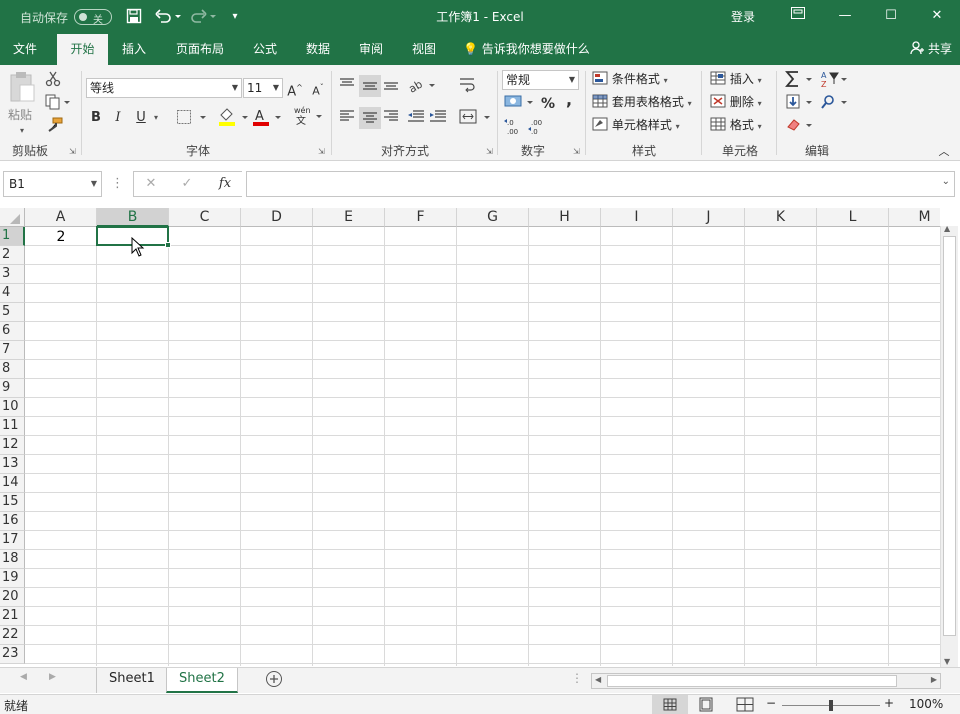  I want to click on ribbon-display-icon, so click(798, 17).